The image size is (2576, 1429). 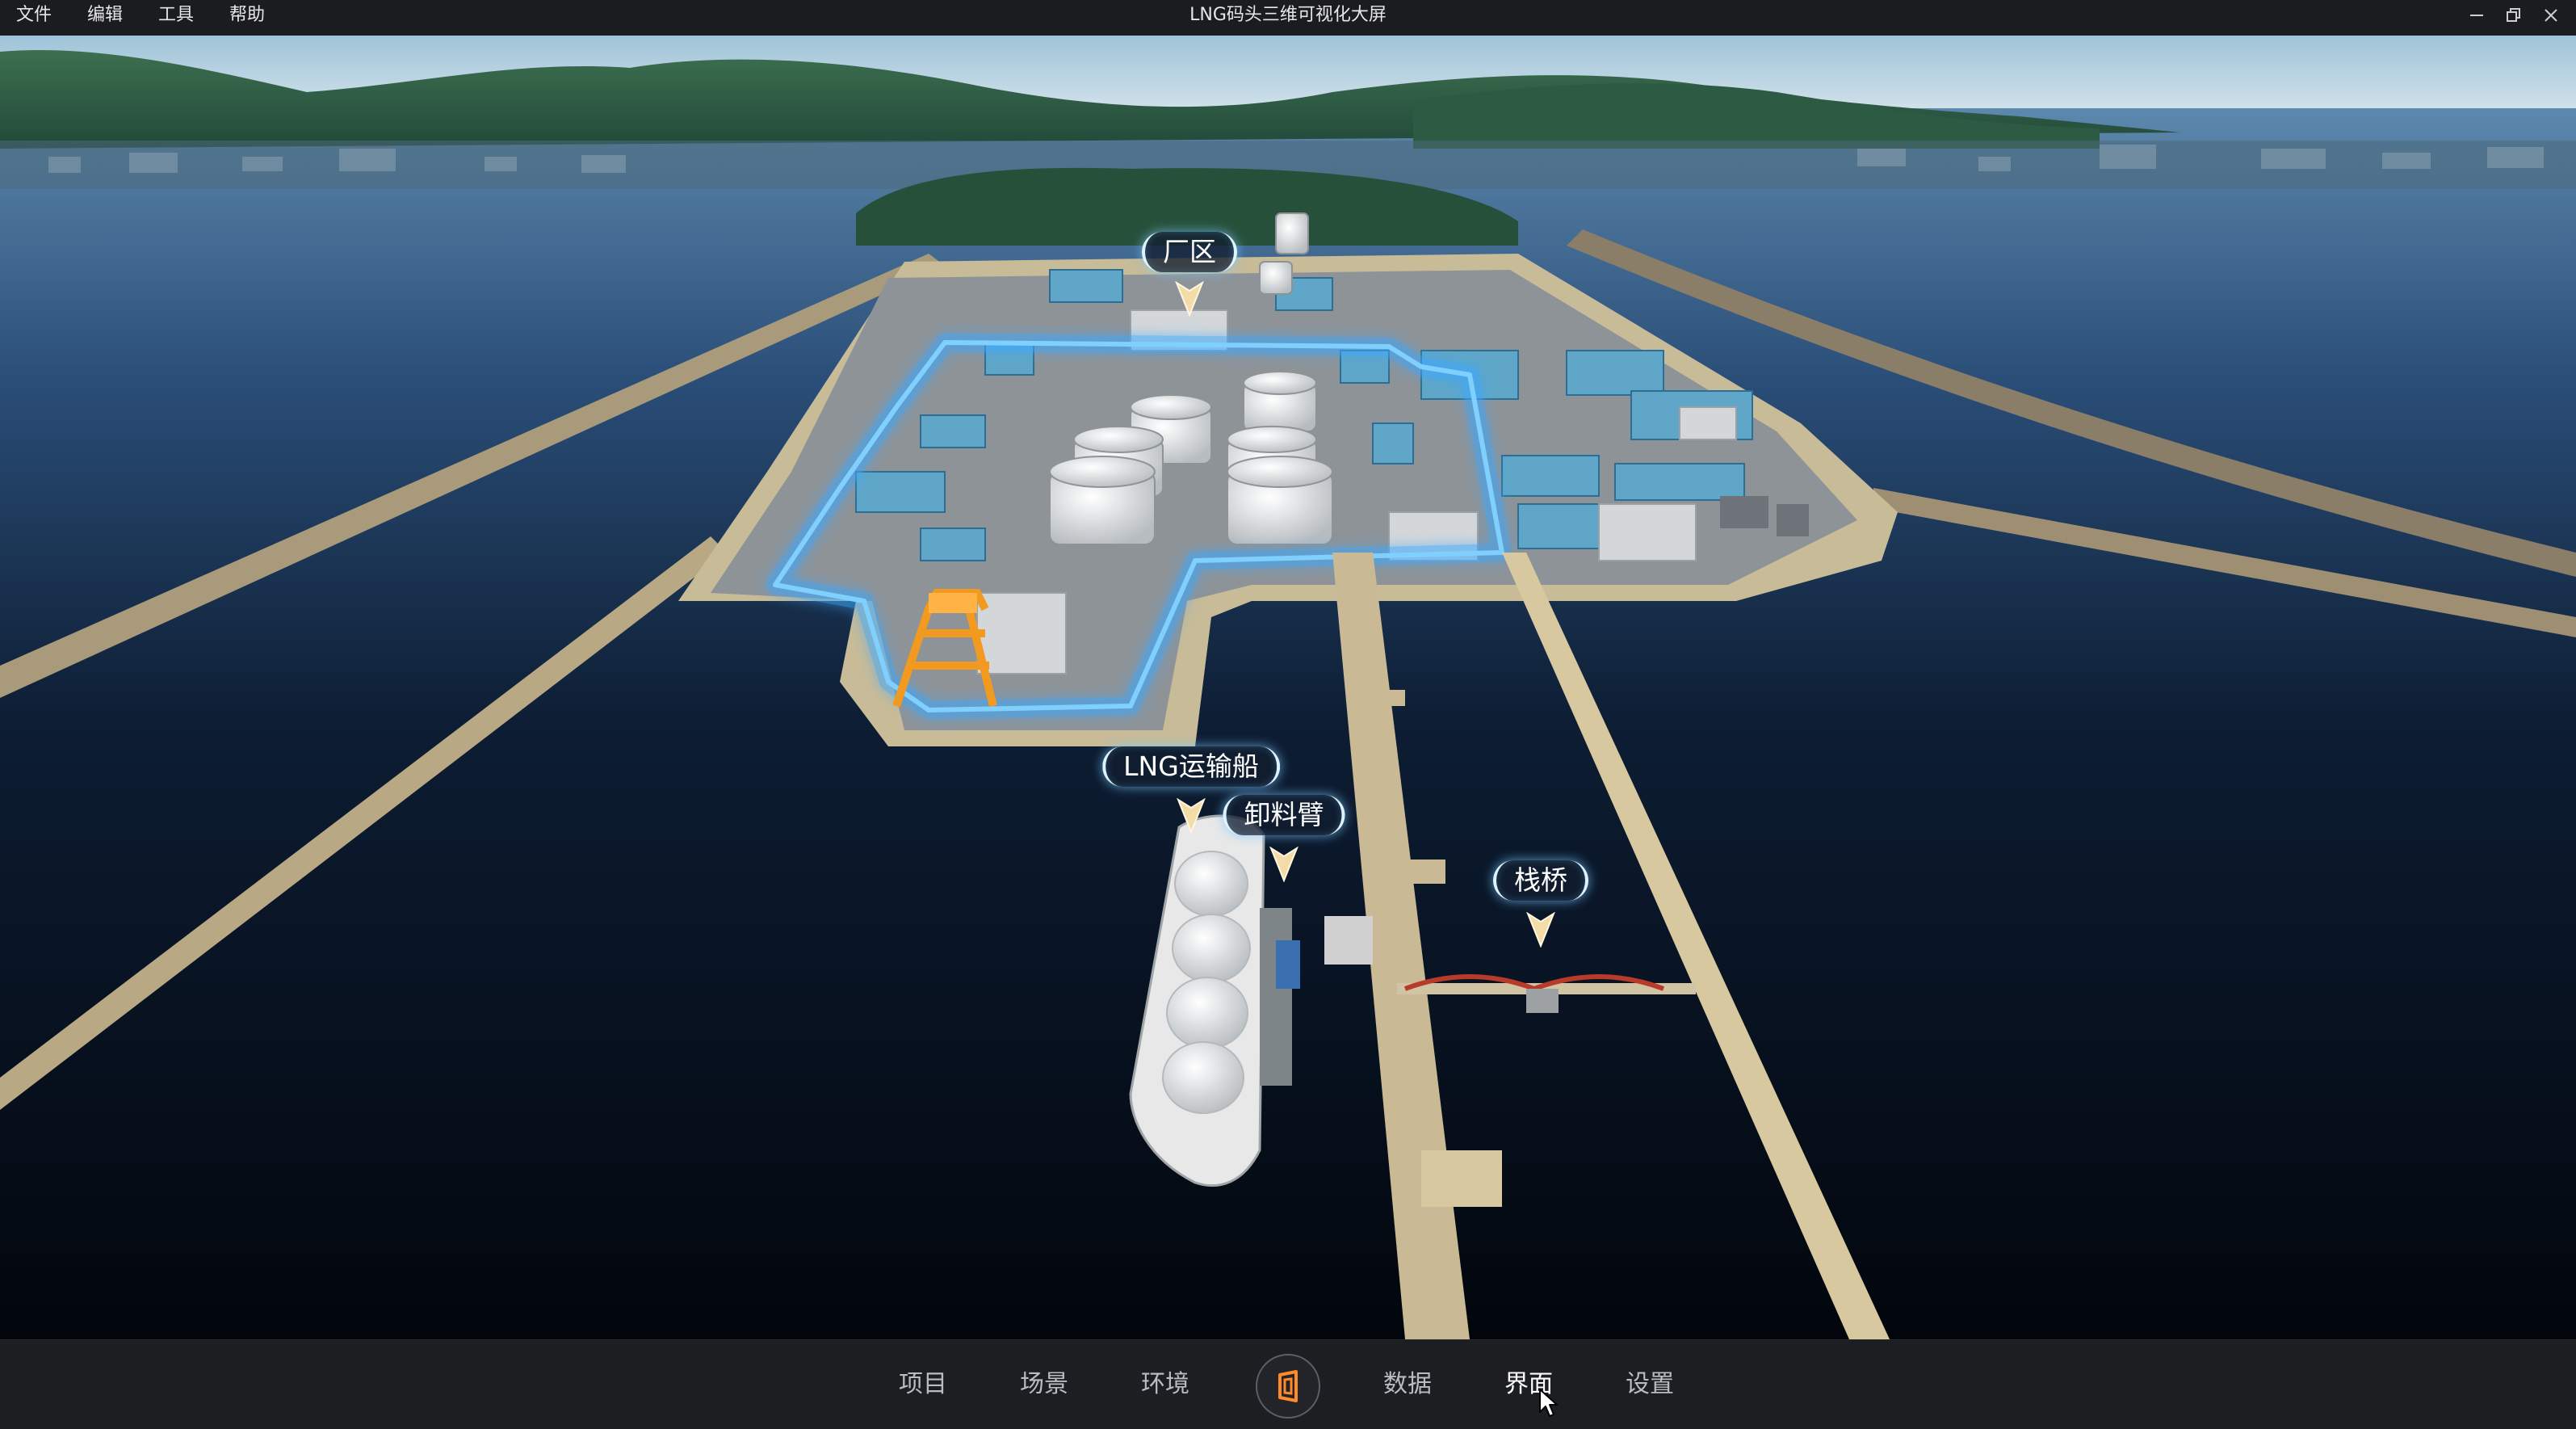 I want to click on close-icon, so click(x=2551, y=15).